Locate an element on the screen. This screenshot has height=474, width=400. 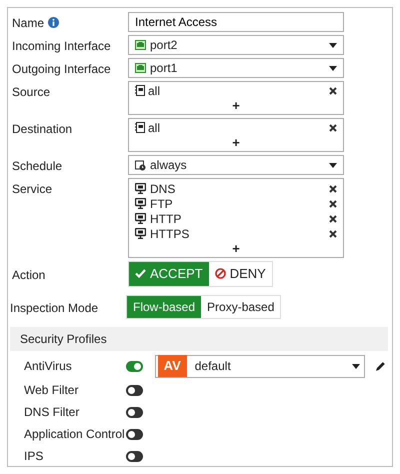
field-label: Name is located at coordinates (28, 23).